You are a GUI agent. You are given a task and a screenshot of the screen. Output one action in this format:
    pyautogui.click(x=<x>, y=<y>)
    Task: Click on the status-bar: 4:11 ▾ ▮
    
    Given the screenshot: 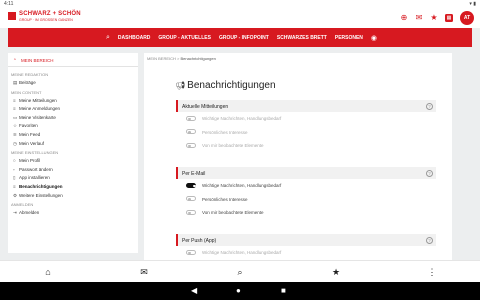 What is the action you would take?
    pyautogui.click(x=240, y=4)
    